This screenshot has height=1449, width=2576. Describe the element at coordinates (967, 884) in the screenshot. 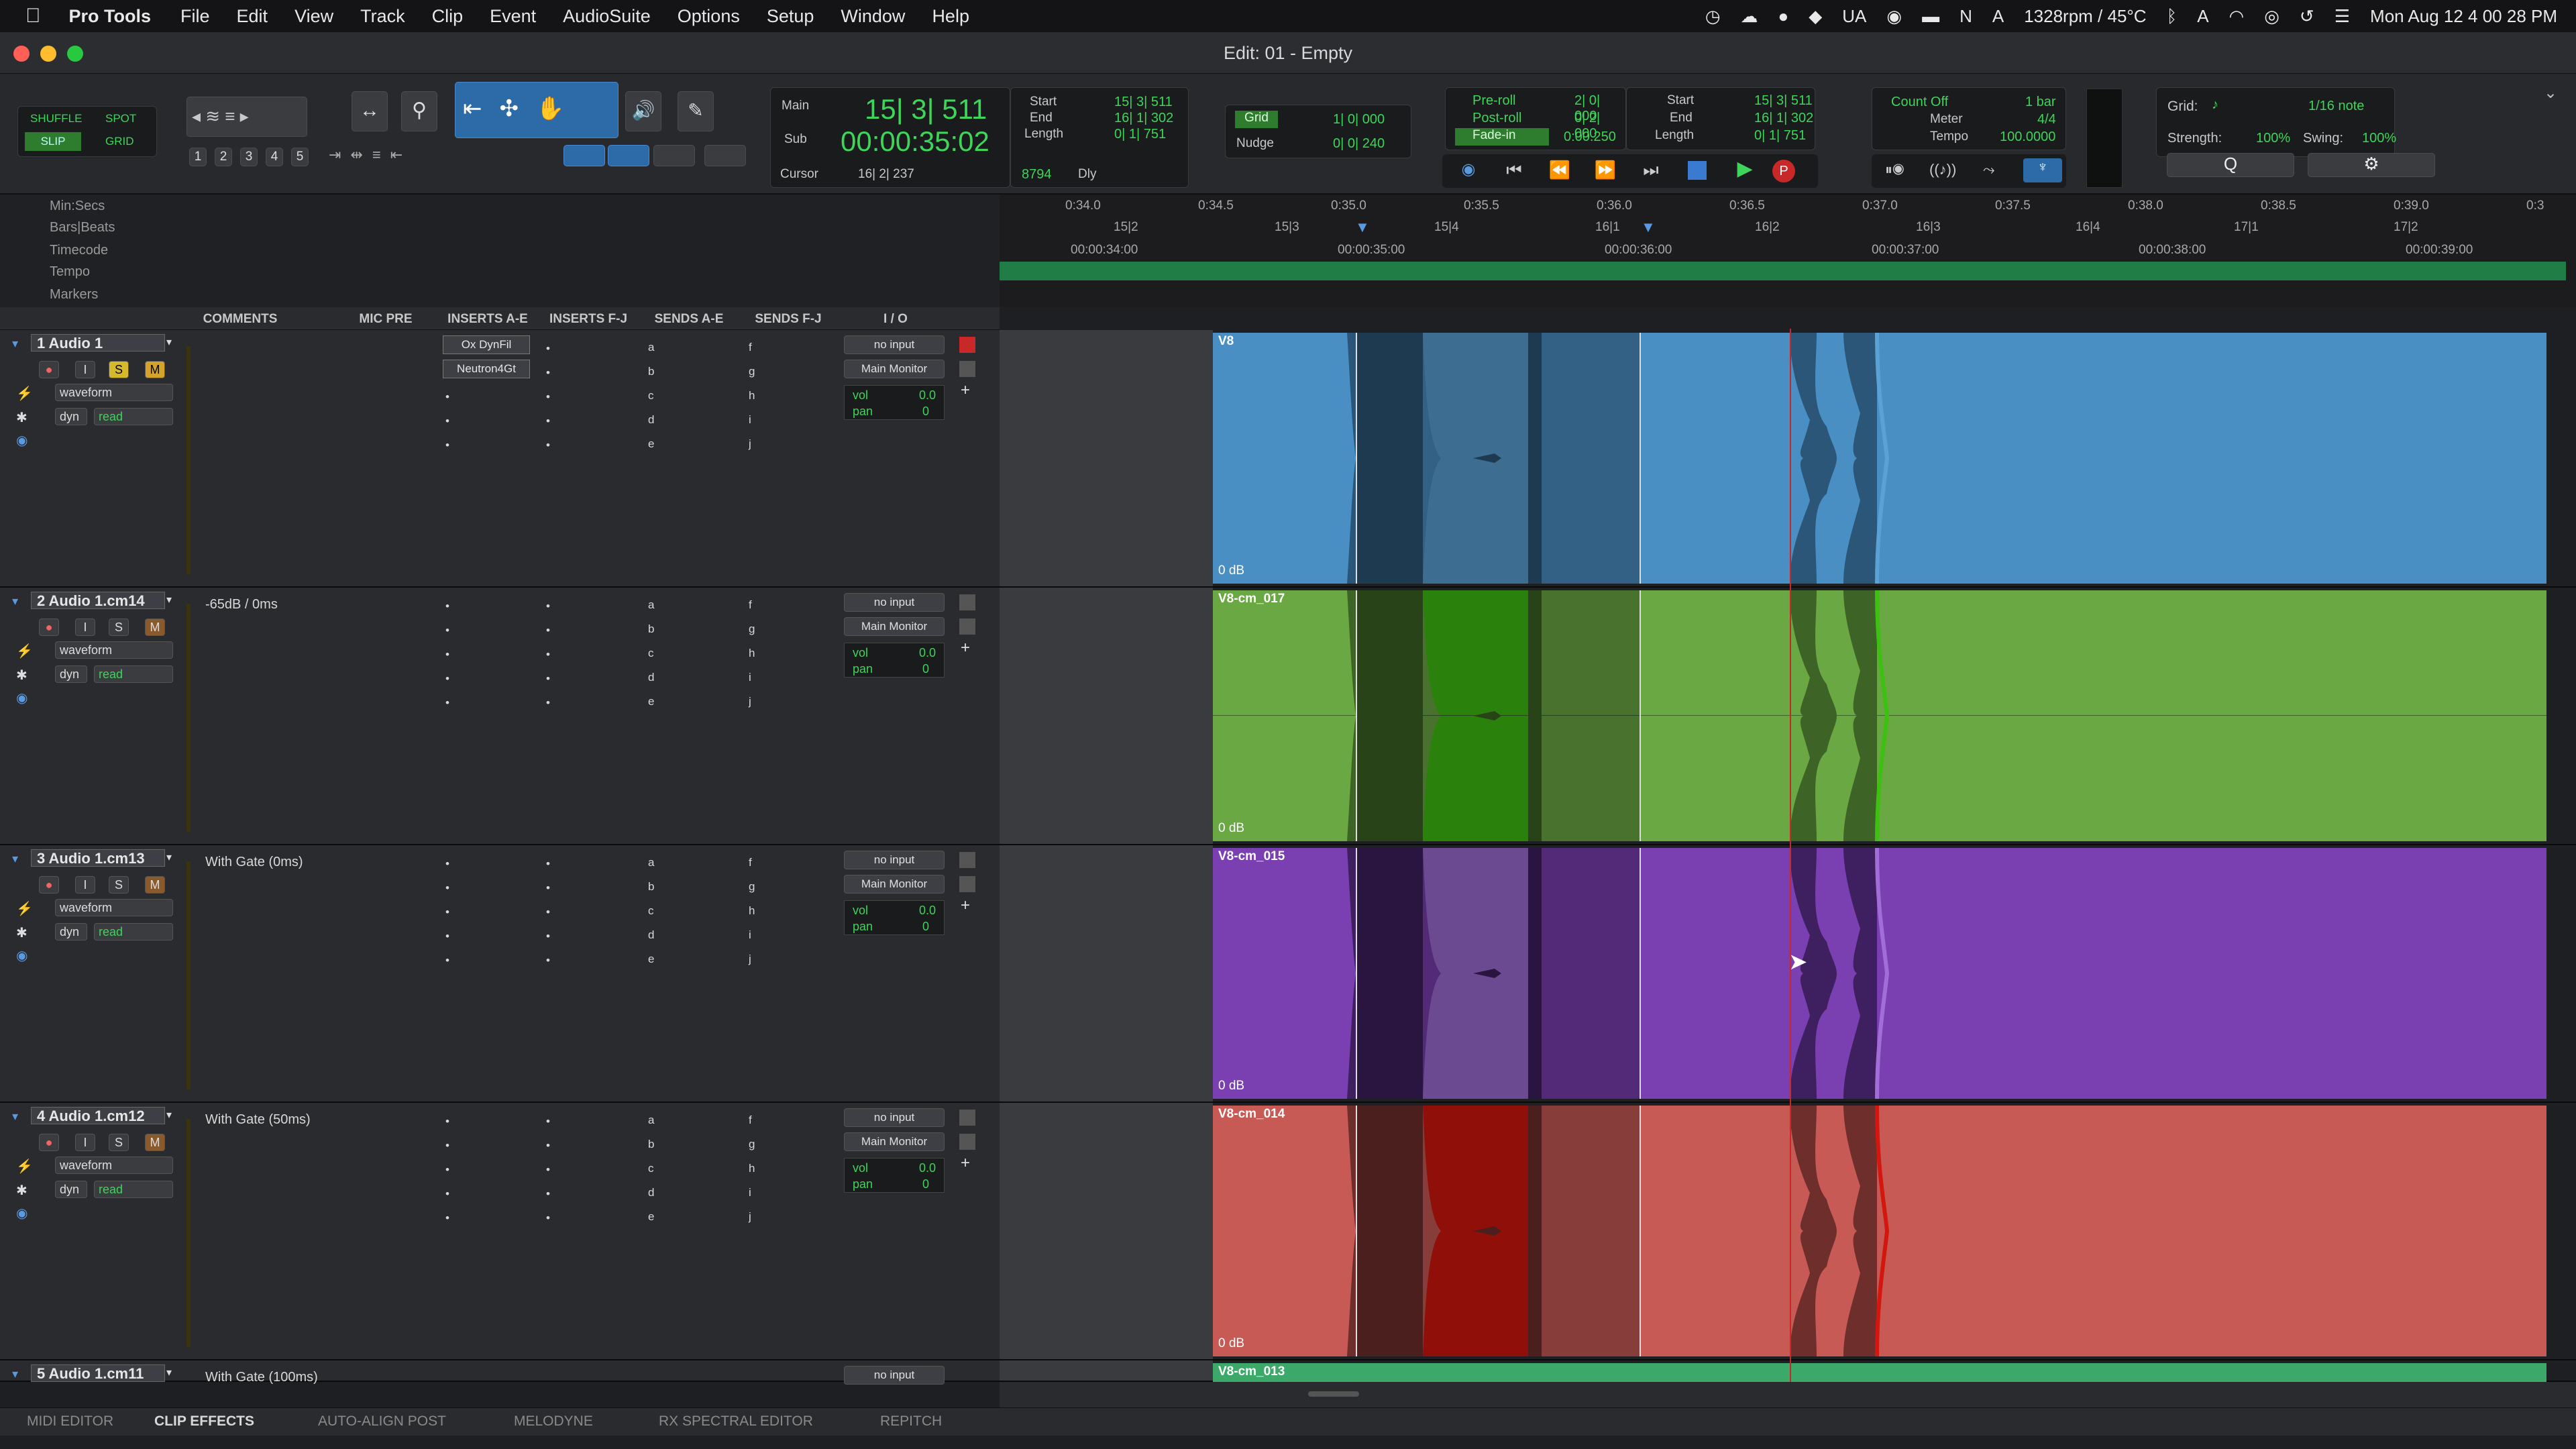

I see `track-list-icon` at that location.